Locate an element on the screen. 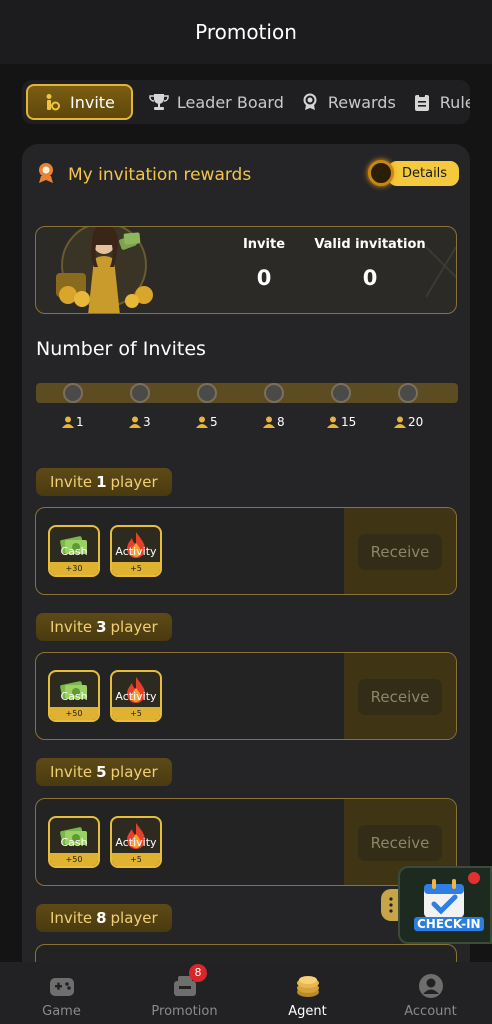 The height and width of the screenshot is (1024, 492). invites-progress-track is located at coordinates (247, 393).